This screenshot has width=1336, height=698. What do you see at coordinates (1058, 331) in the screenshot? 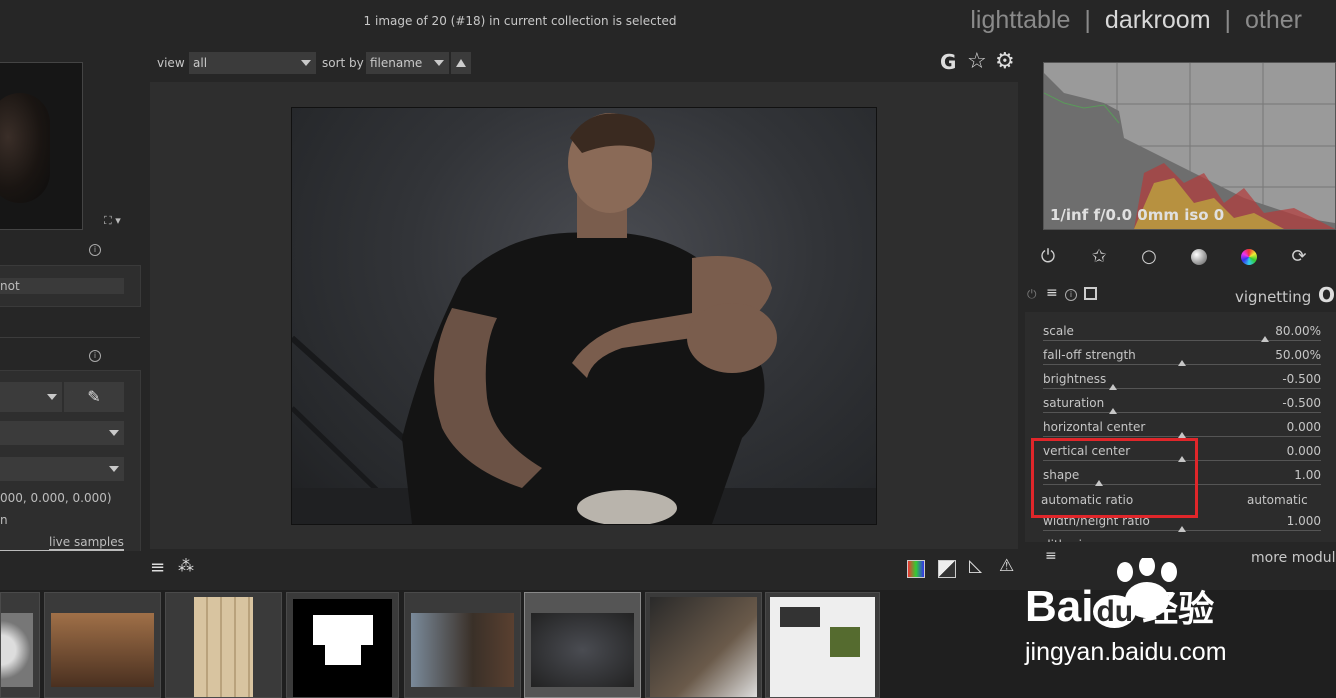
I see `slider-label: scale` at bounding box center [1058, 331].